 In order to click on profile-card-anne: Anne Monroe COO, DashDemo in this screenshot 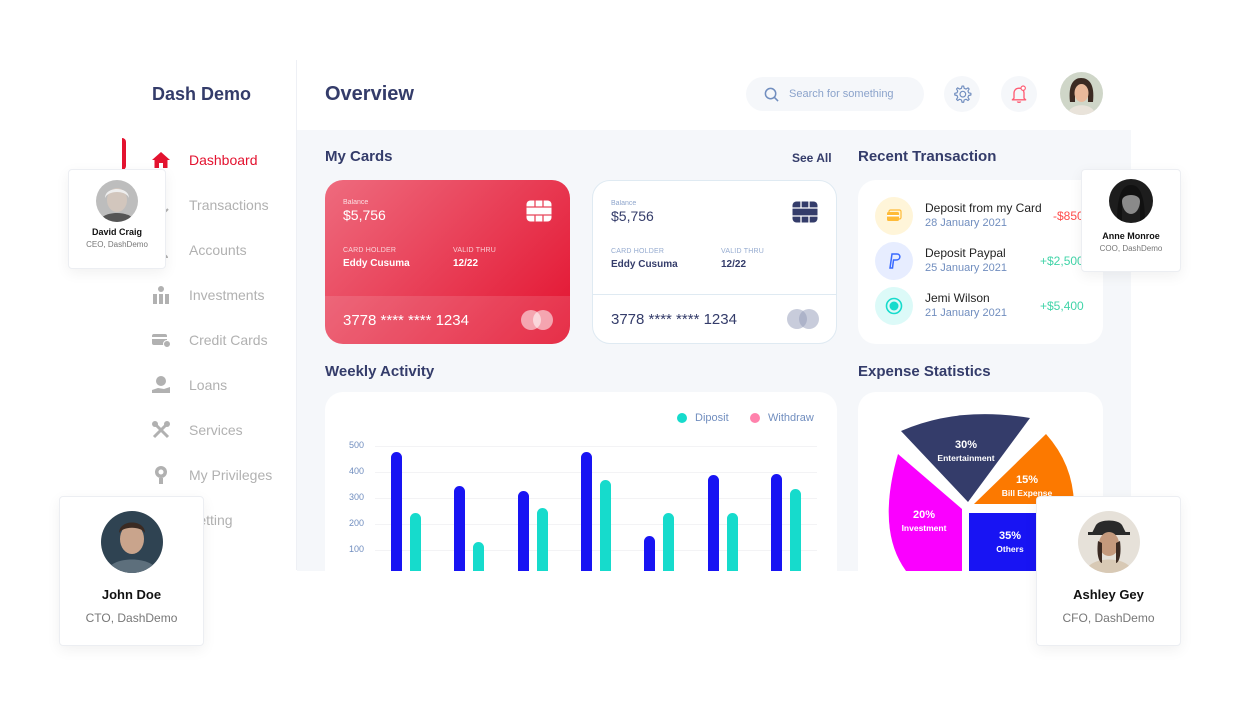, I will do `click(1131, 220)`.